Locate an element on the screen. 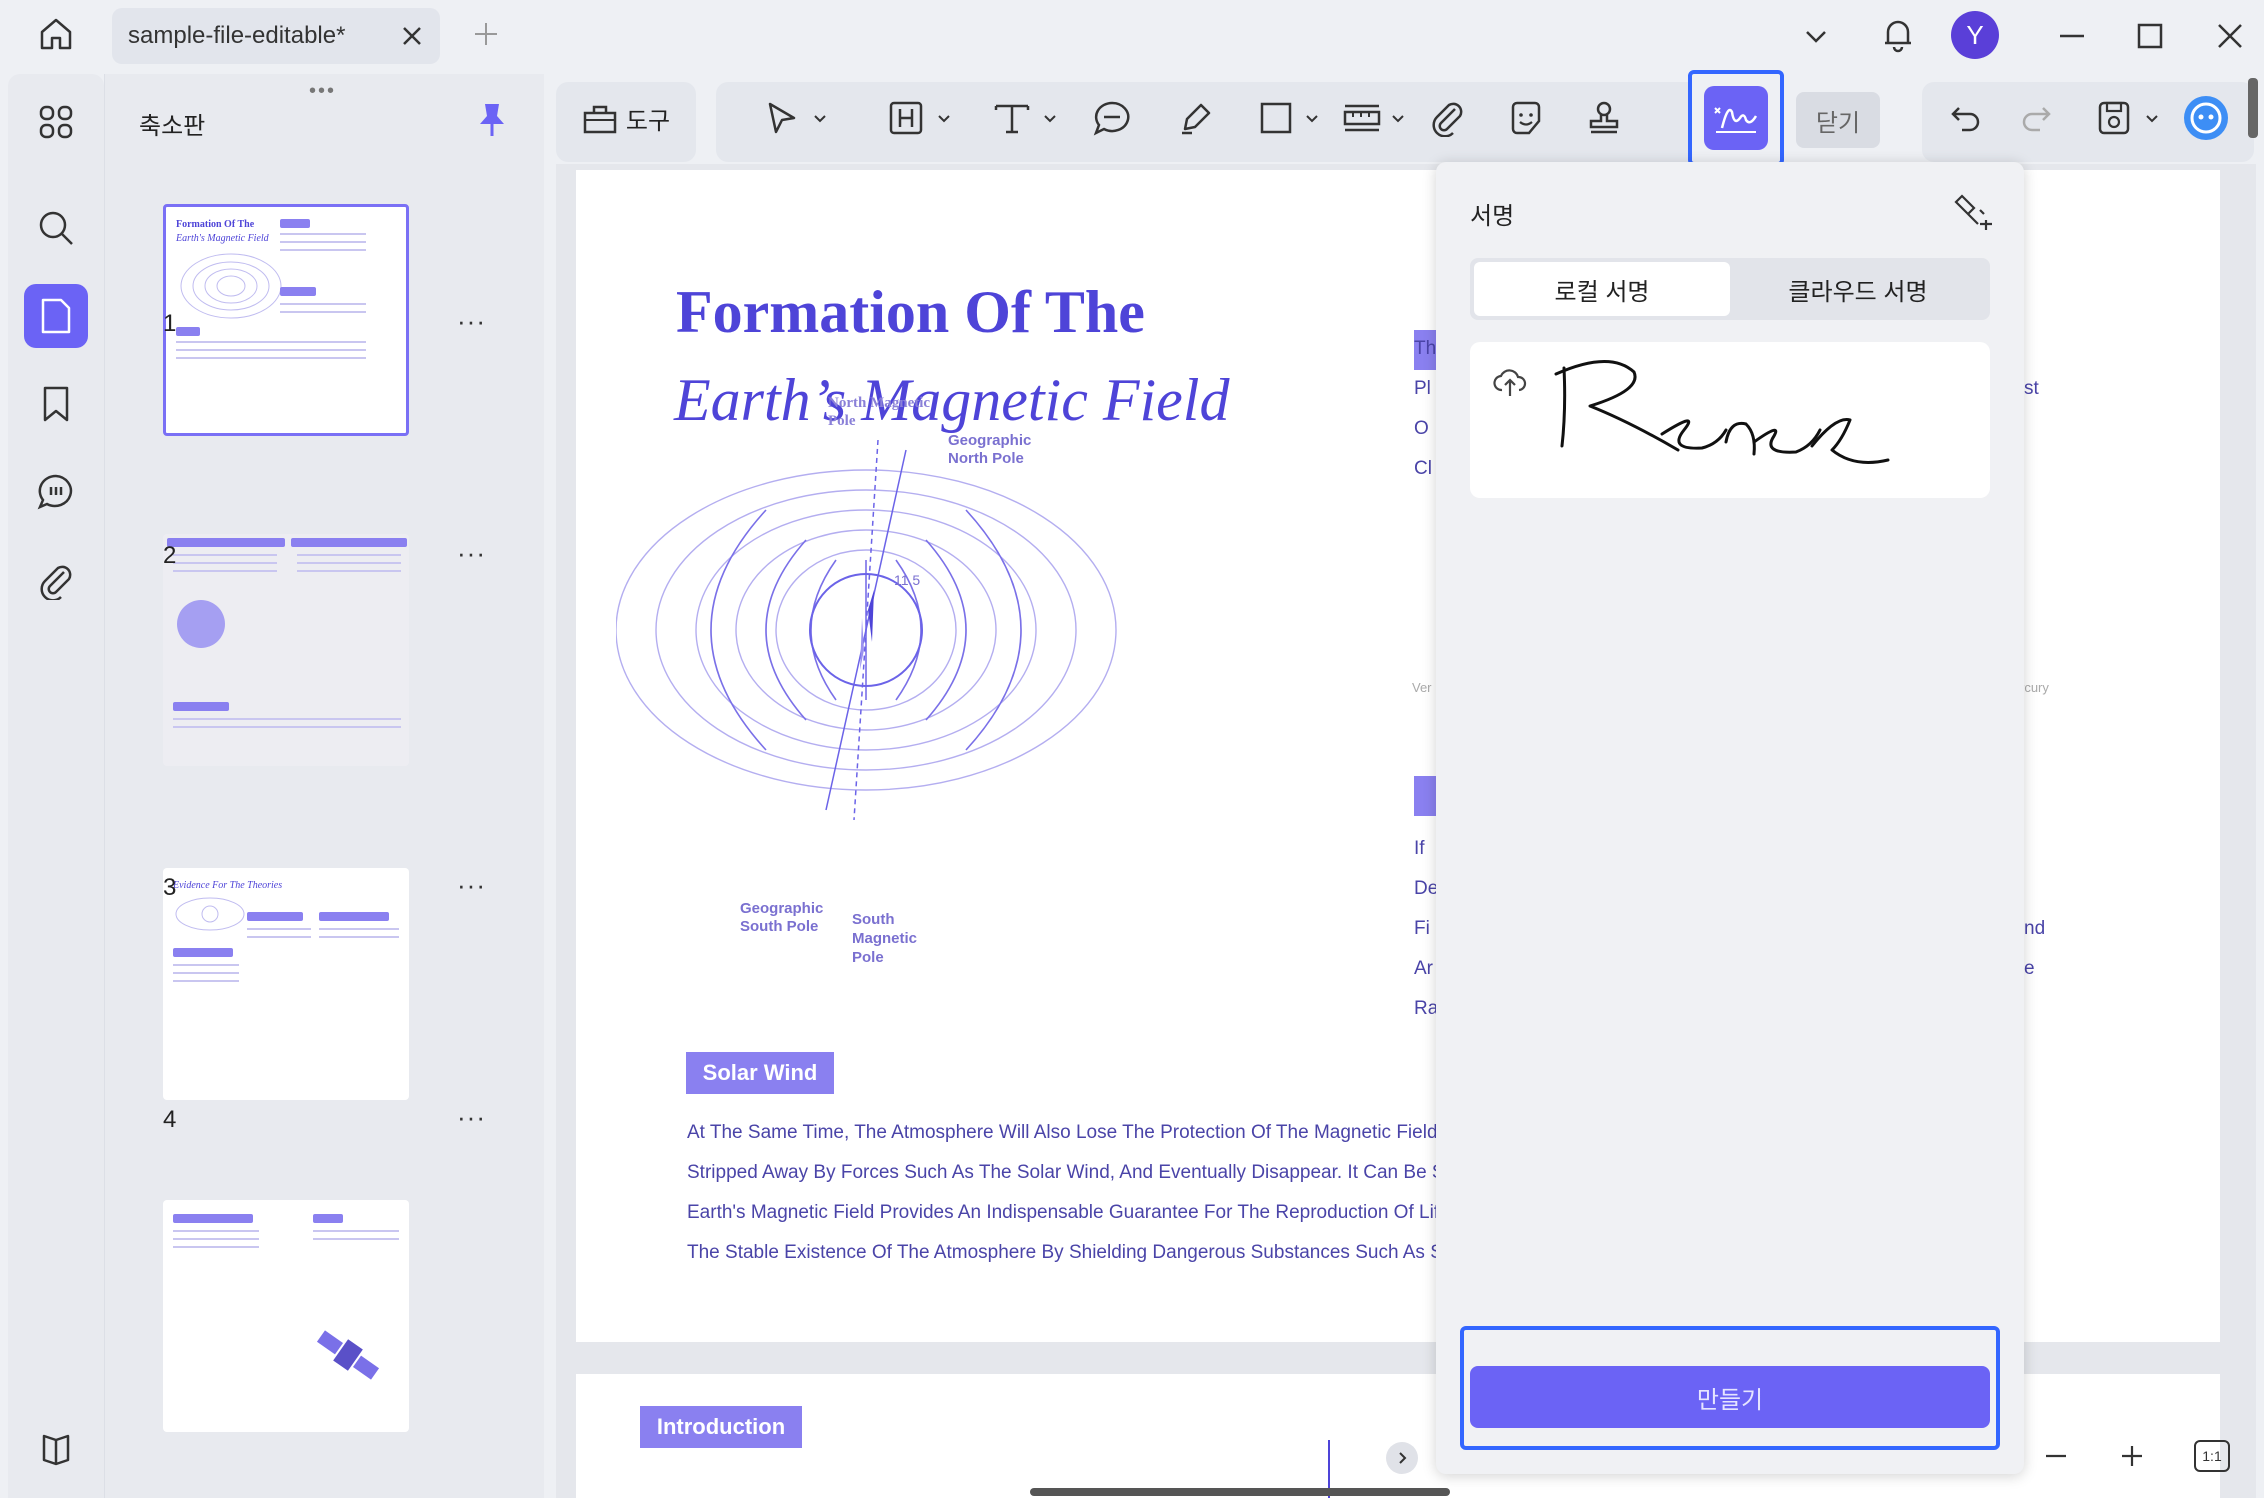  introduction-tag: Introduction is located at coordinates (721, 1427).